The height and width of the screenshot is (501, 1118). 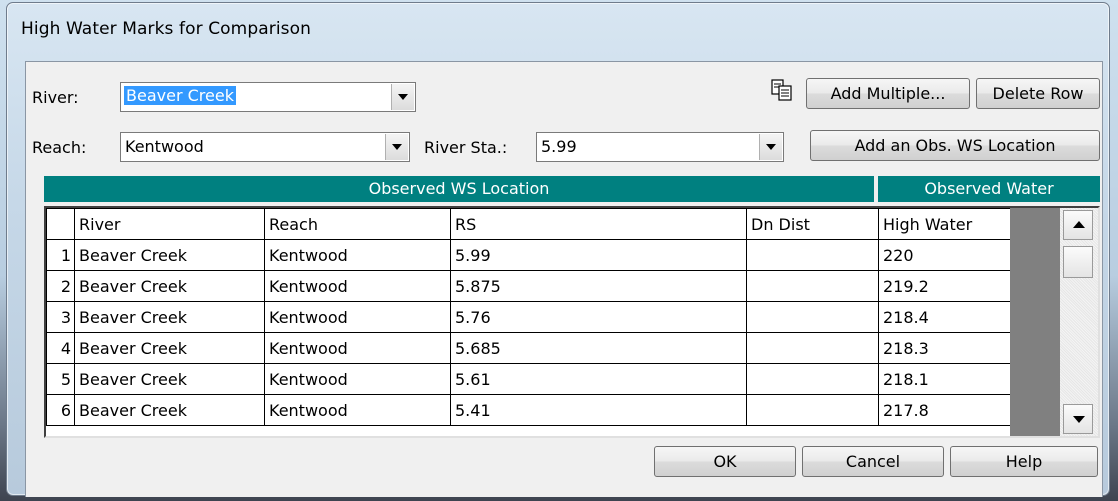 What do you see at coordinates (598, 348) in the screenshot?
I see `cell-rs: 5.685` at bounding box center [598, 348].